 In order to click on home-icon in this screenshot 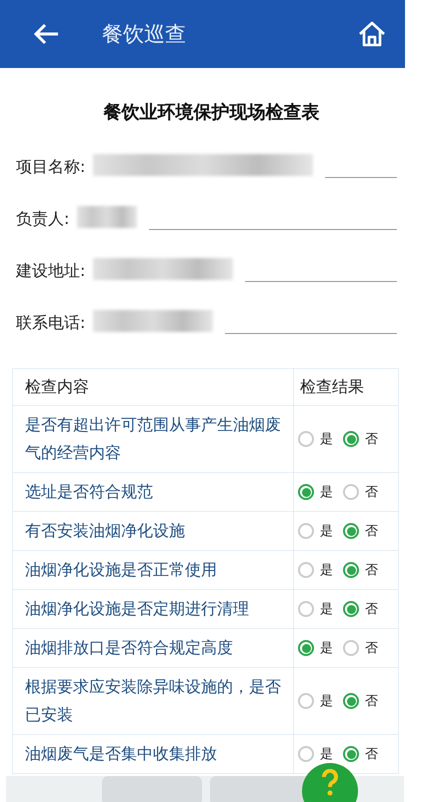, I will do `click(372, 34)`.